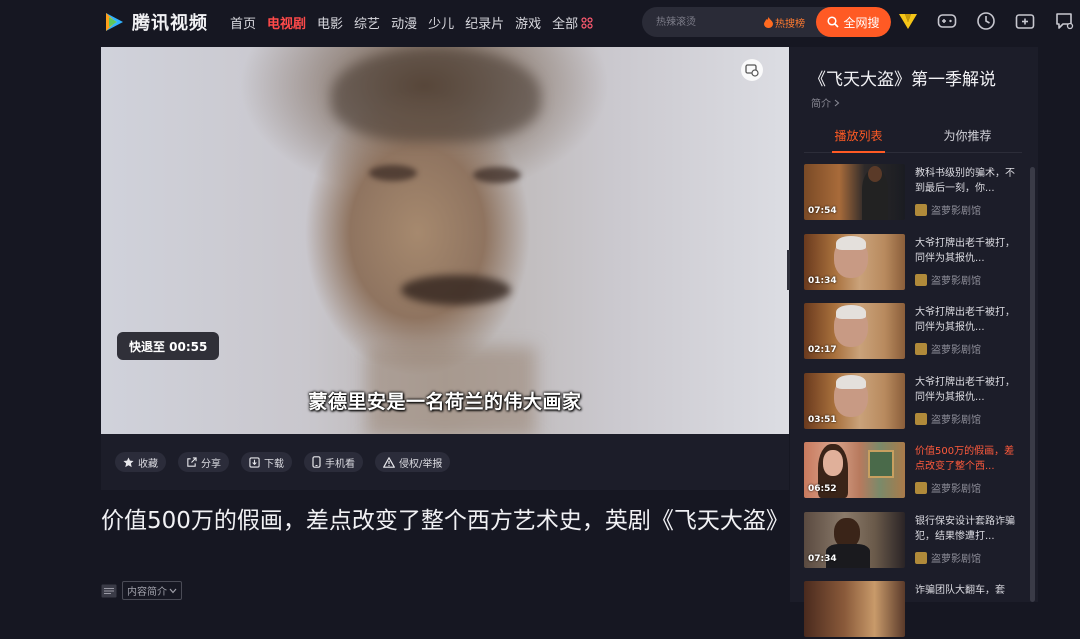 This screenshot has width=1080, height=639. I want to click on game-controller-icon, so click(947, 21).